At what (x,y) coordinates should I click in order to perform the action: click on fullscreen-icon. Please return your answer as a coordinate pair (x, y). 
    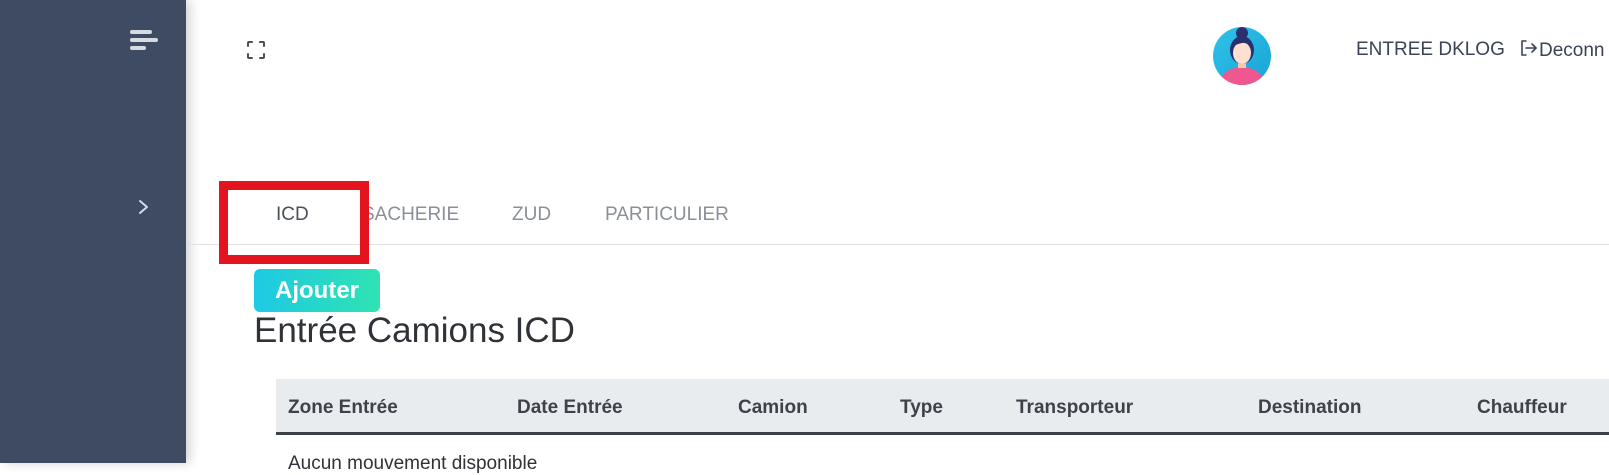
    Looking at the image, I should click on (256, 50).